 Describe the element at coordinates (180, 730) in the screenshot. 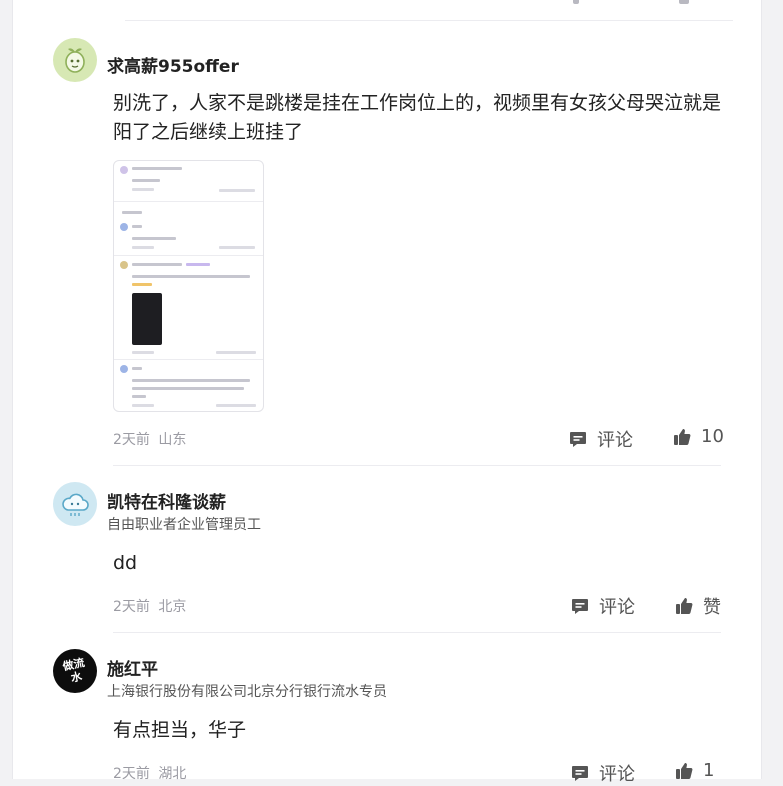

I see `comment-text: 有点担当，华子` at that location.